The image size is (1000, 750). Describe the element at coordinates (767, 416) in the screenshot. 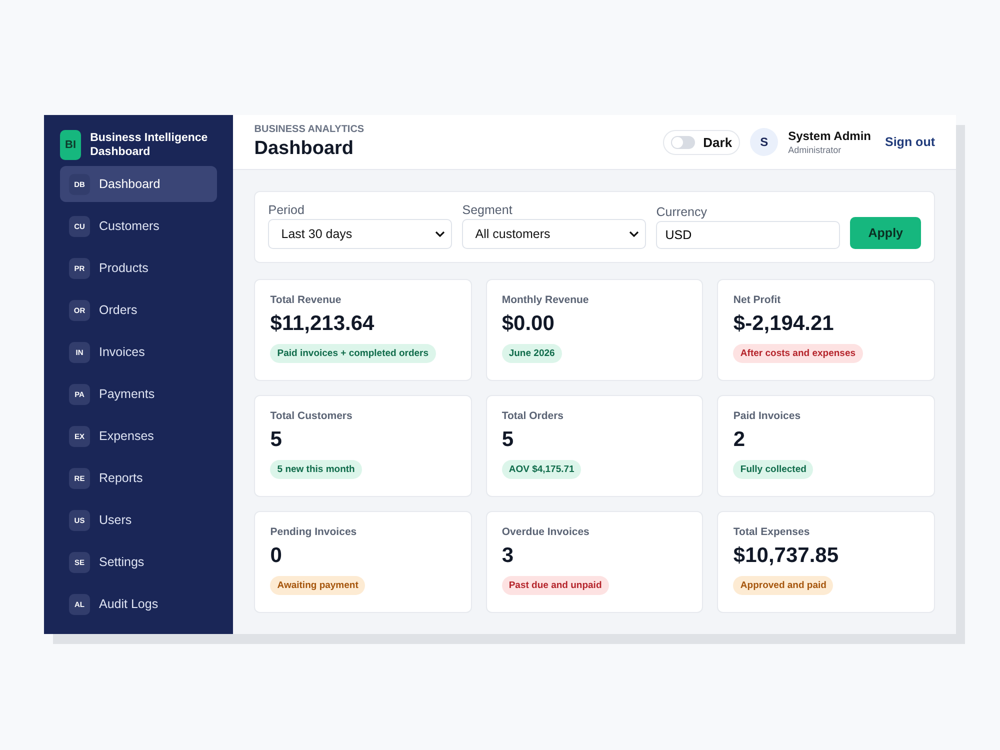

I see `stat-label: Paid Invoices` at that location.